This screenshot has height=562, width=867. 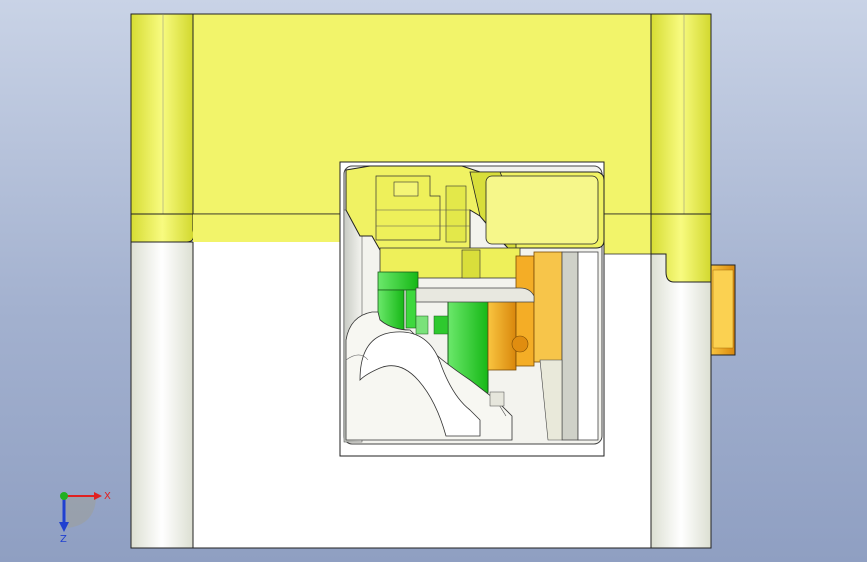 I want to click on z-axis-arrow, so click(x=64, y=527).